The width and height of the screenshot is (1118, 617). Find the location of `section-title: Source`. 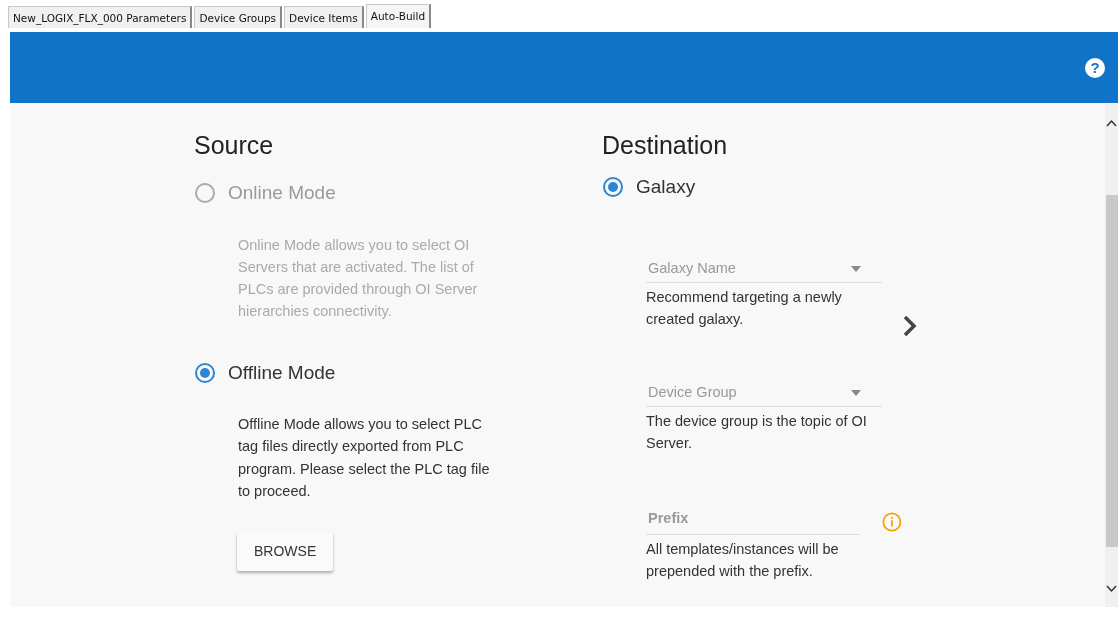

section-title: Source is located at coordinates (234, 145).